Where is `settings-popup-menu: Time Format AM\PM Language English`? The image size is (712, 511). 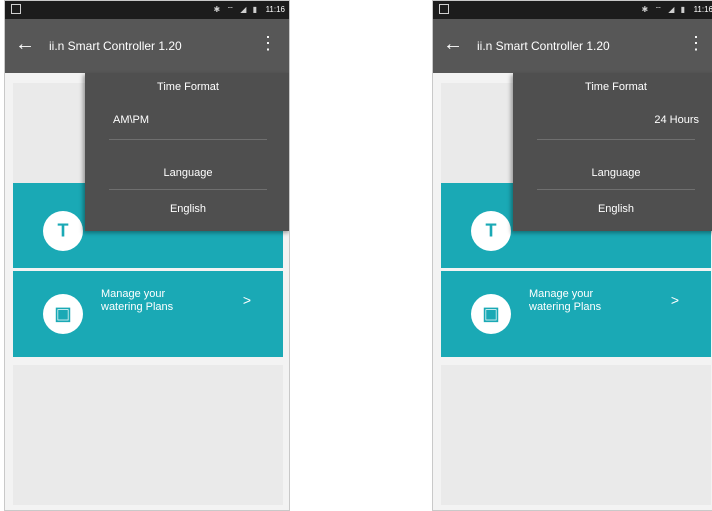
settings-popup-menu: Time Format AM\PM Language English is located at coordinates (187, 152).